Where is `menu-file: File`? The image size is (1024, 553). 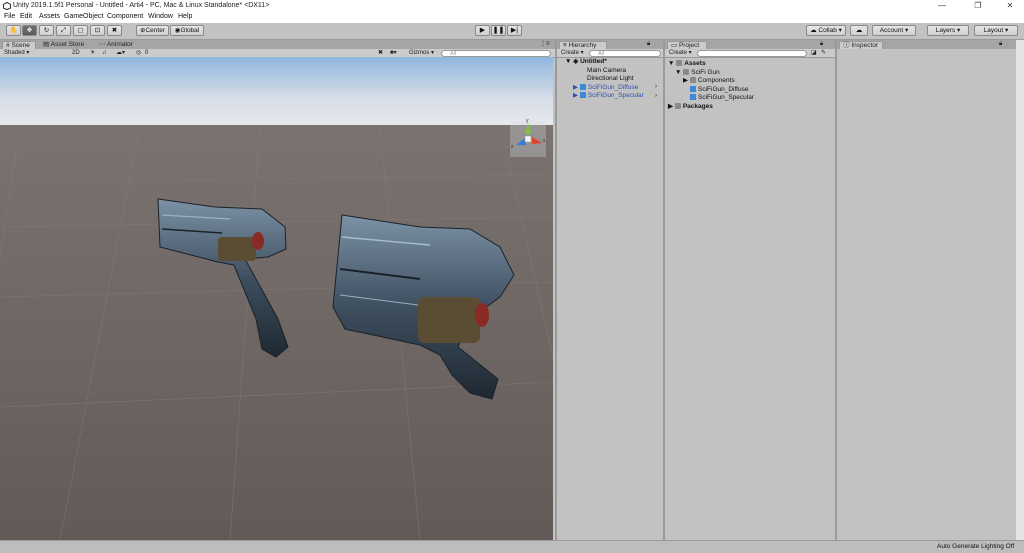
menu-file: File is located at coordinates (9, 16).